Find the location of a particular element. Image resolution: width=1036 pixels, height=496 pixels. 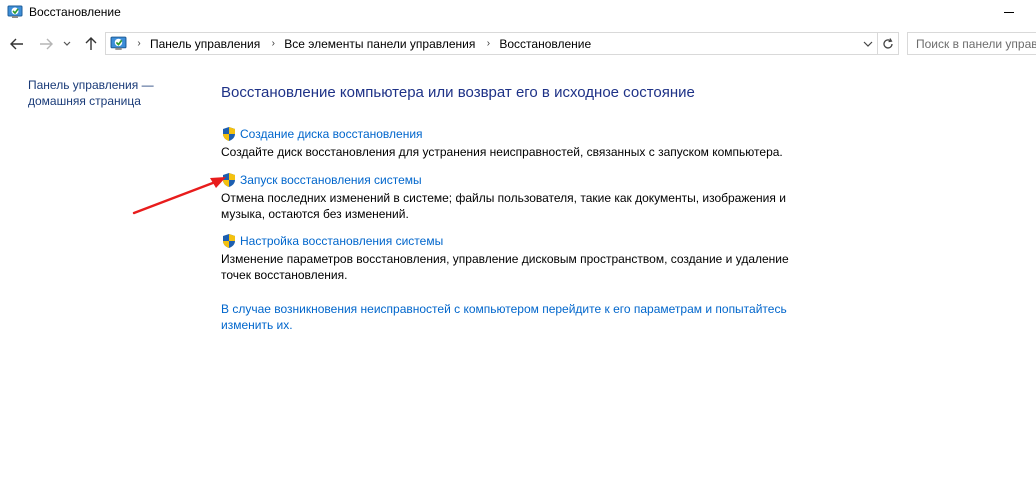

back-arrow-icon is located at coordinates (16, 44).